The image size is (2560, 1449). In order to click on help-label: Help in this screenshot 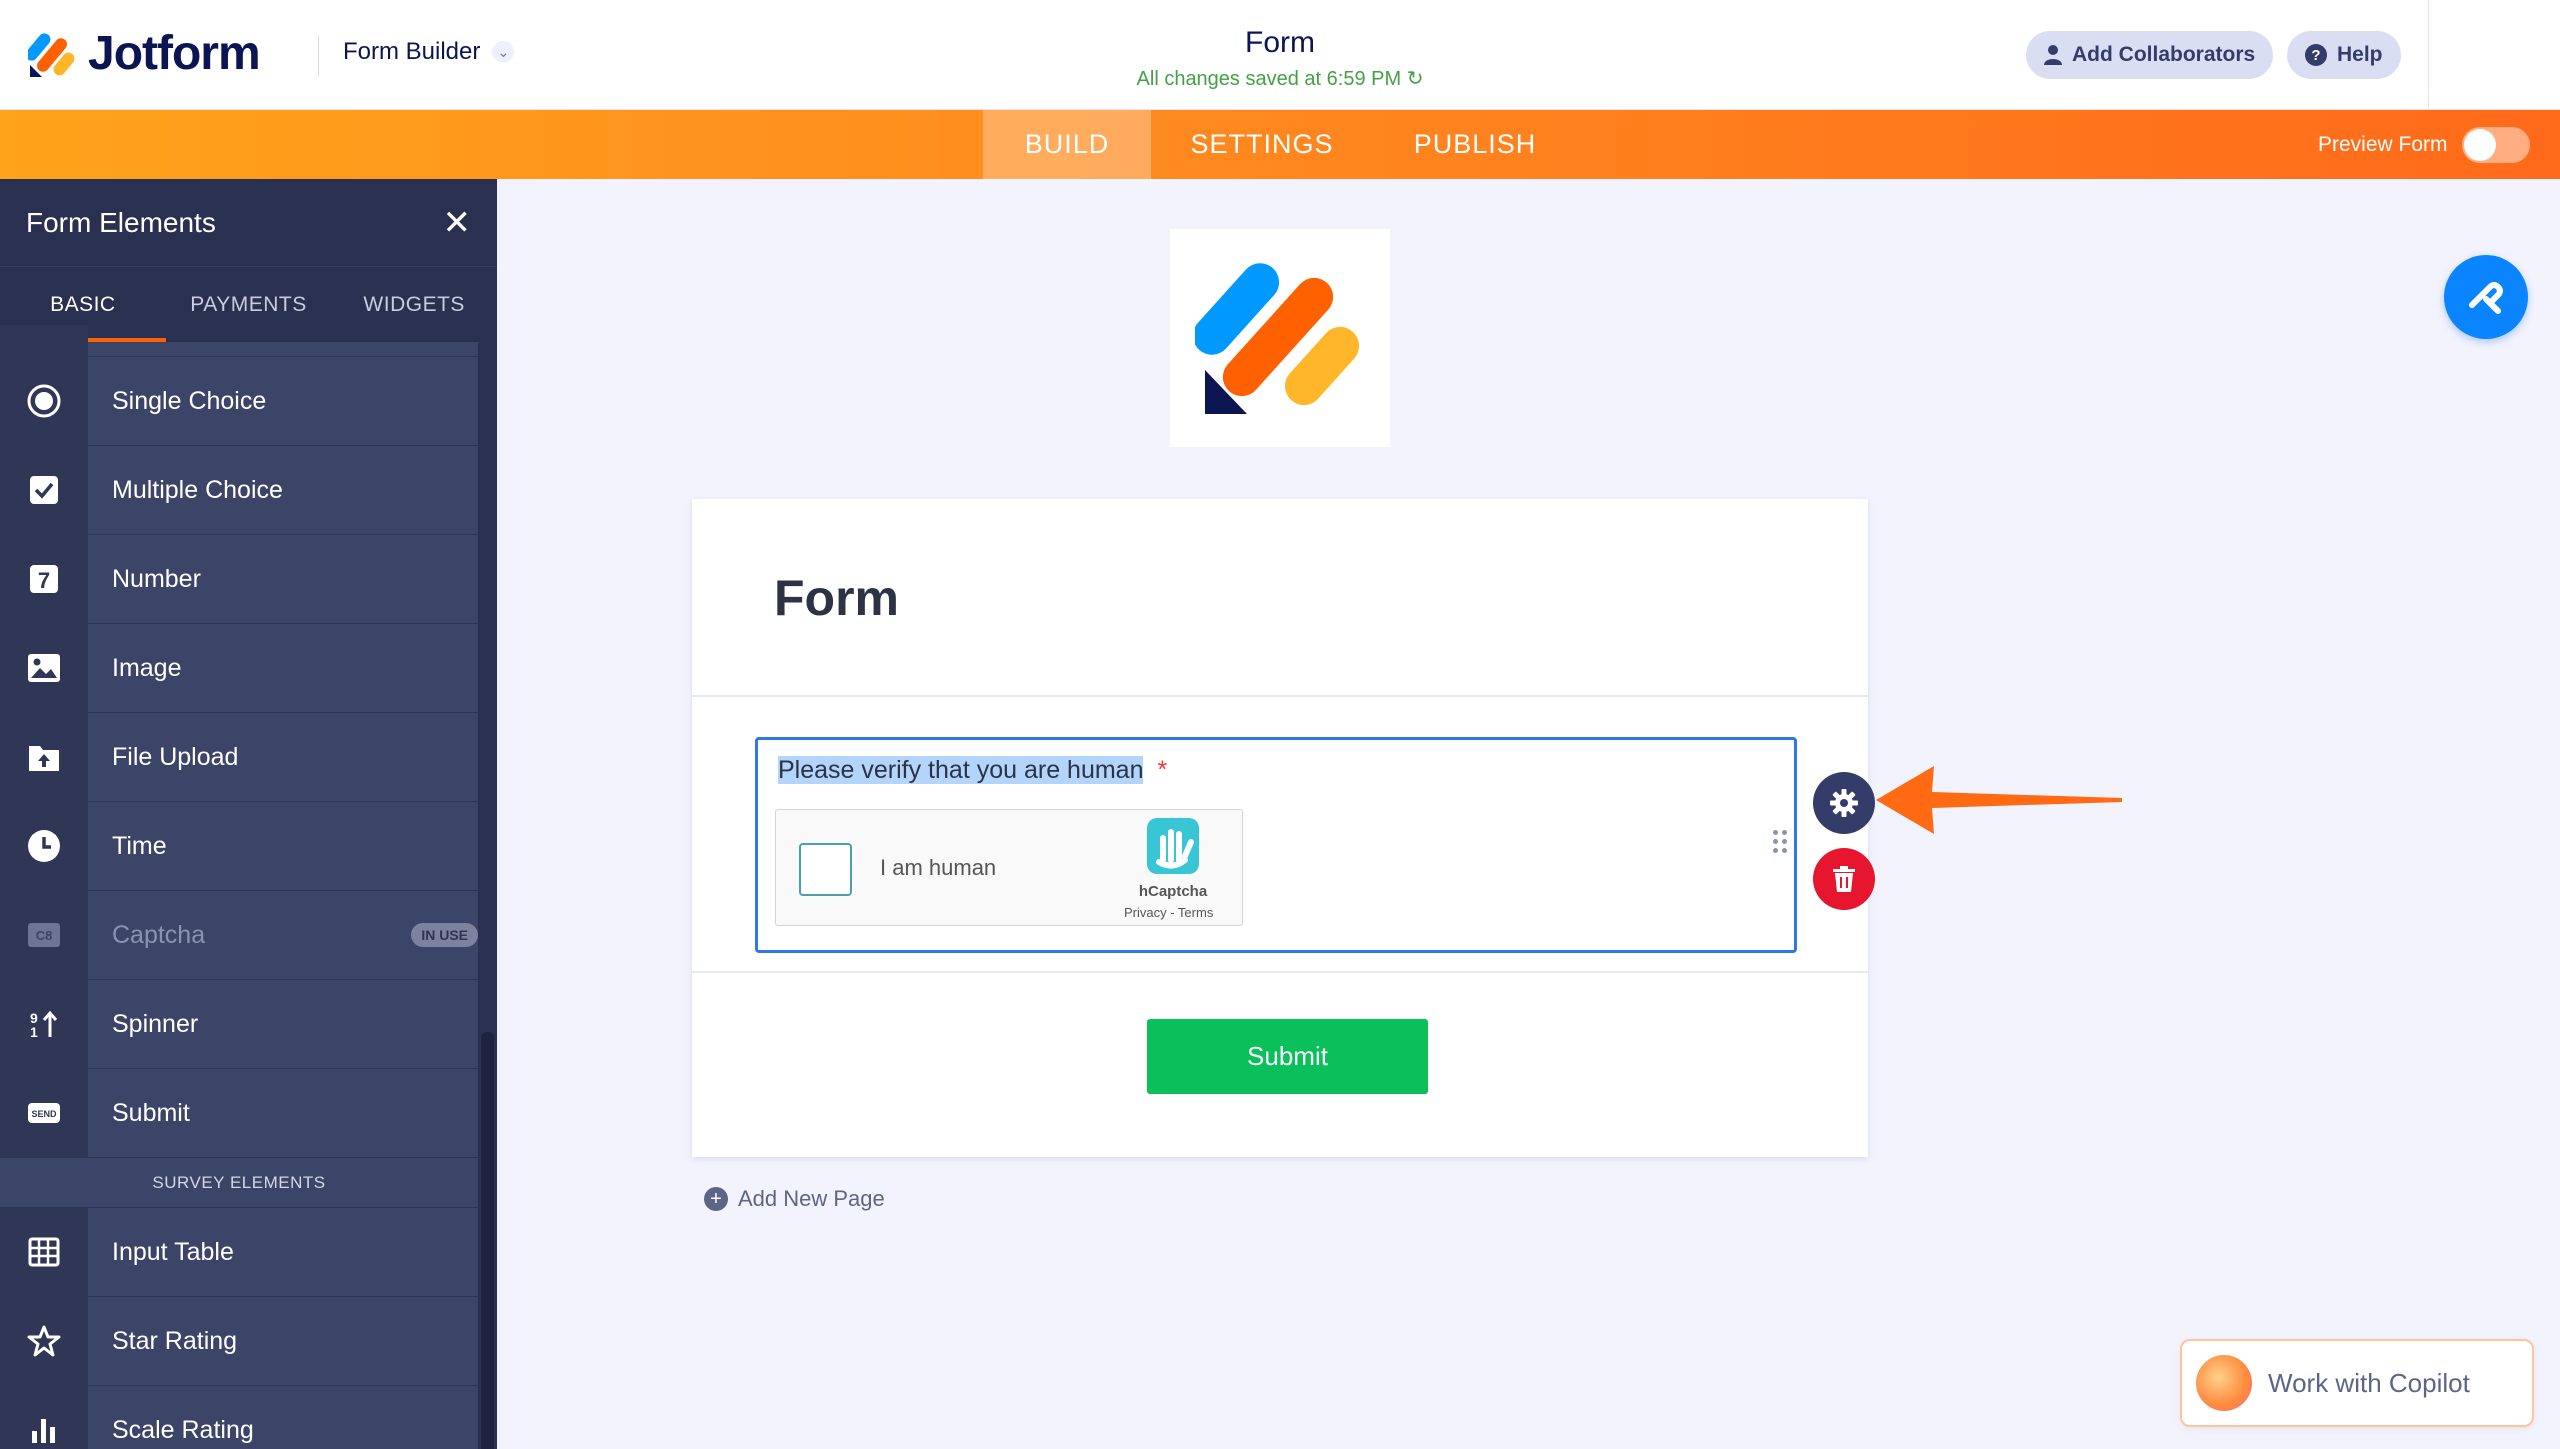, I will do `click(2360, 54)`.